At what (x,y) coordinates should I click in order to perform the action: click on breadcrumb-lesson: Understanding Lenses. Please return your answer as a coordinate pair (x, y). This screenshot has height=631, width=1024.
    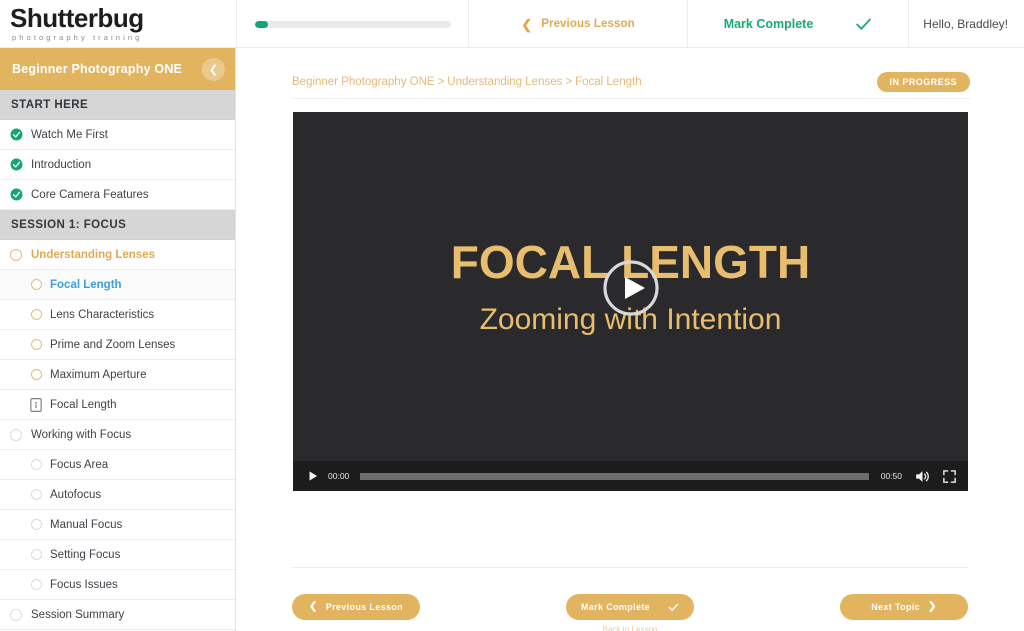
    Looking at the image, I should click on (504, 82).